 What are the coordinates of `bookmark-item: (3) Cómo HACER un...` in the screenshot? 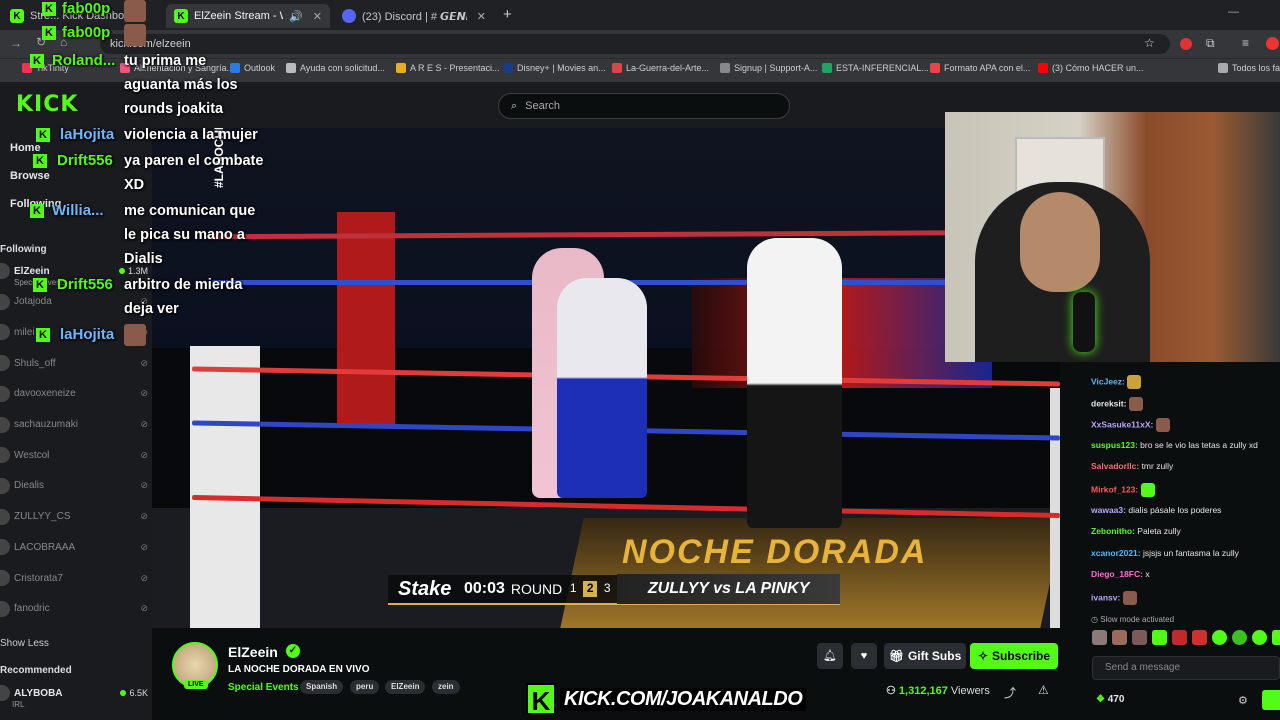 It's located at (1091, 68).